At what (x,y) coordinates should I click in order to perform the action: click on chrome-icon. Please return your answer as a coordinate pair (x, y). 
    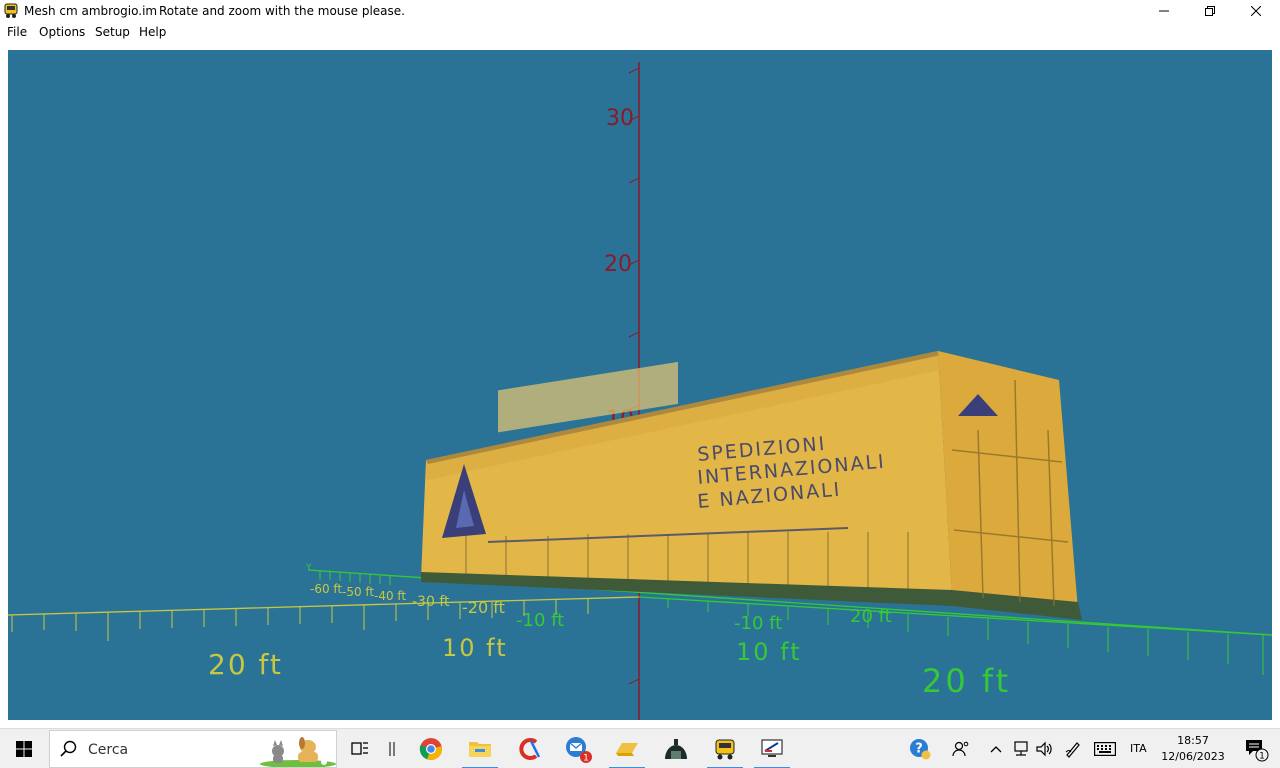
    Looking at the image, I should click on (430, 749).